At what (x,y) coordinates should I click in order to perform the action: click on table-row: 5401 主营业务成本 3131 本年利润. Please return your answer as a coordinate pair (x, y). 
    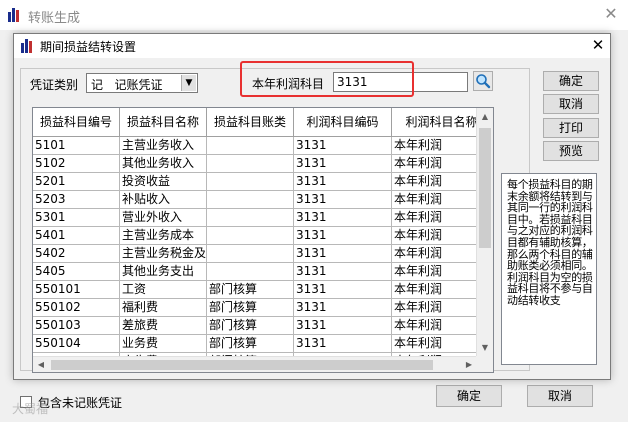
    Looking at the image, I should click on (255, 236).